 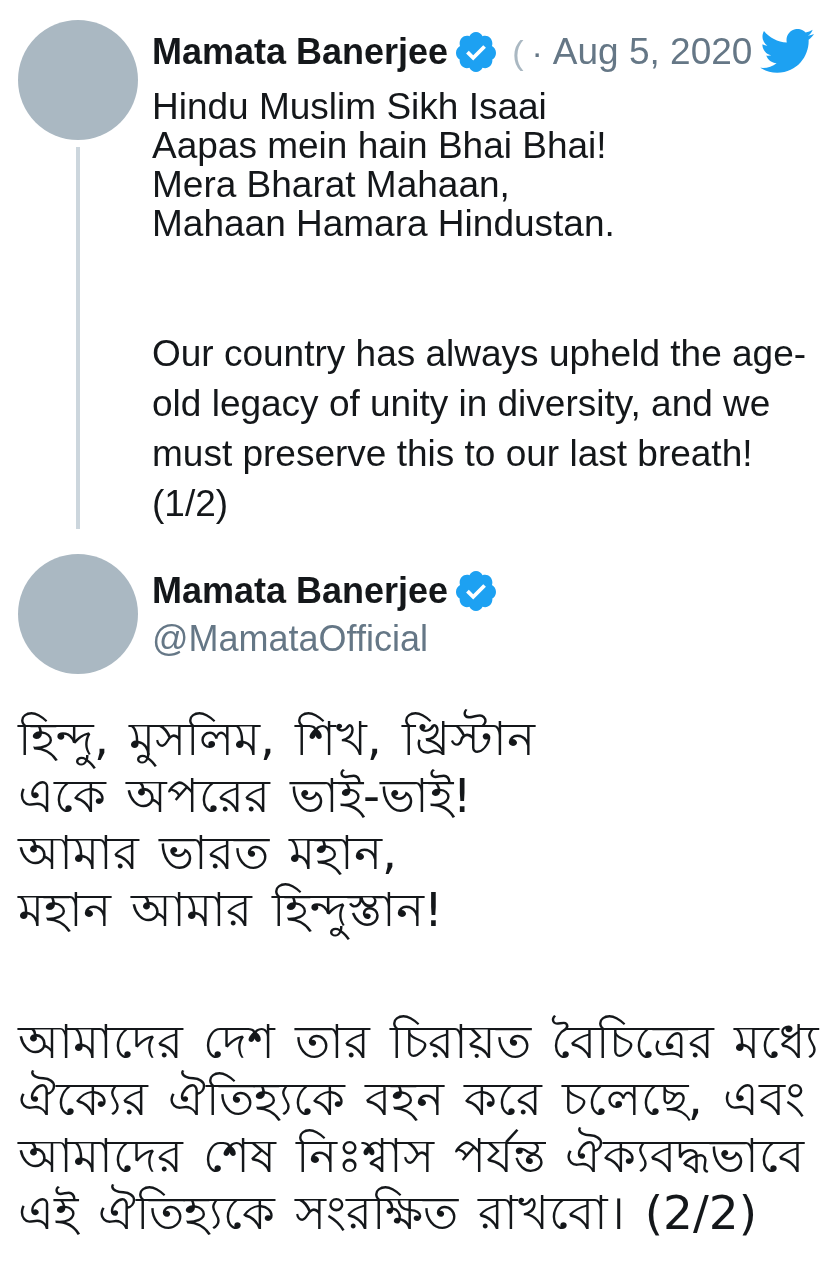 What do you see at coordinates (384, 165) in the screenshot?
I see `tweet-text: Hindu Muslim Sikh Isaai Aapas mein hain Bhai Bhai! Mera Bharat Mahaan, Mahaan Hamara Hindustan.` at bounding box center [384, 165].